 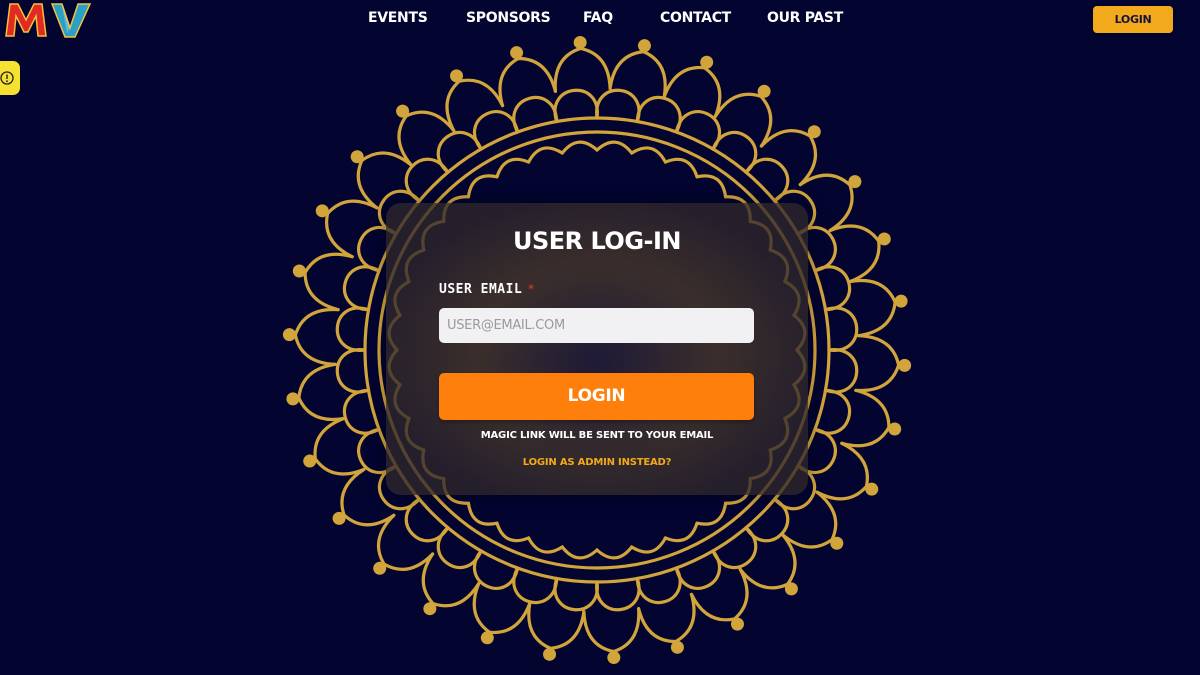 What do you see at coordinates (596, 325) in the screenshot?
I see `email-input` at bounding box center [596, 325].